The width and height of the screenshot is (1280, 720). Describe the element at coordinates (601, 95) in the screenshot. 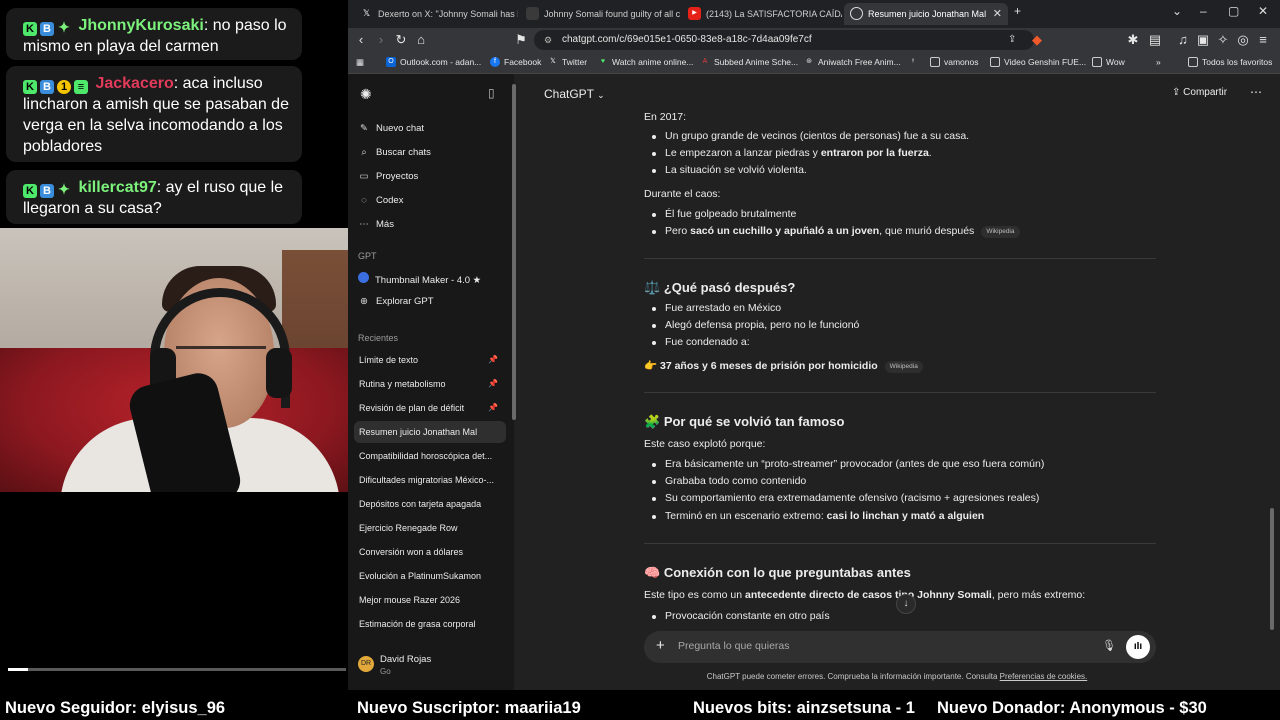

I see `chevron-down-icon: ⌄` at that location.